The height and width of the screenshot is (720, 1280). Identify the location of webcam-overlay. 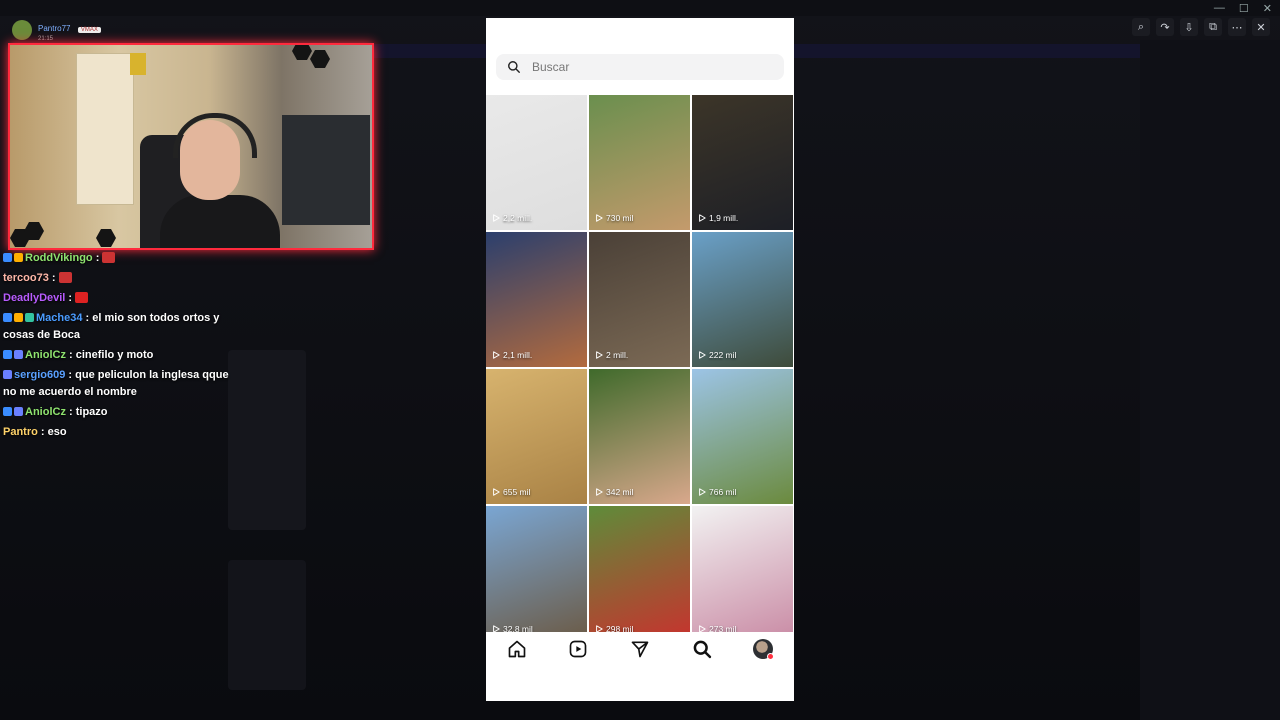
(191, 146).